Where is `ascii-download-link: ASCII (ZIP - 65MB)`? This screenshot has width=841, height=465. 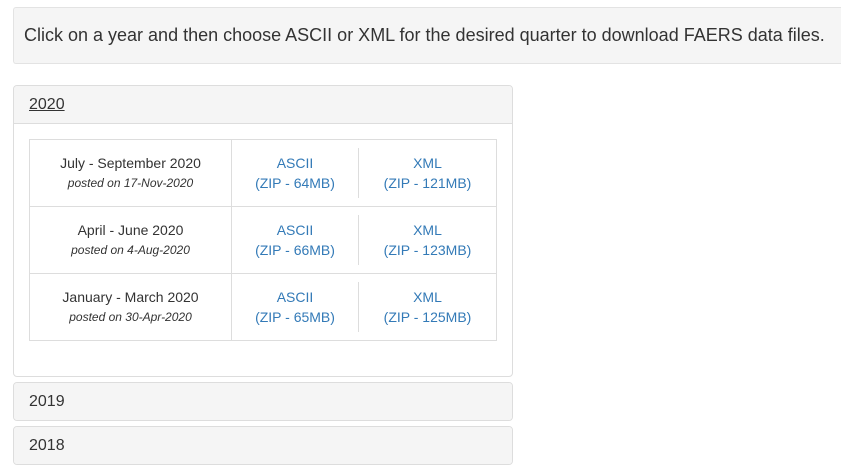 ascii-download-link: ASCII (ZIP - 65MB) is located at coordinates (295, 307).